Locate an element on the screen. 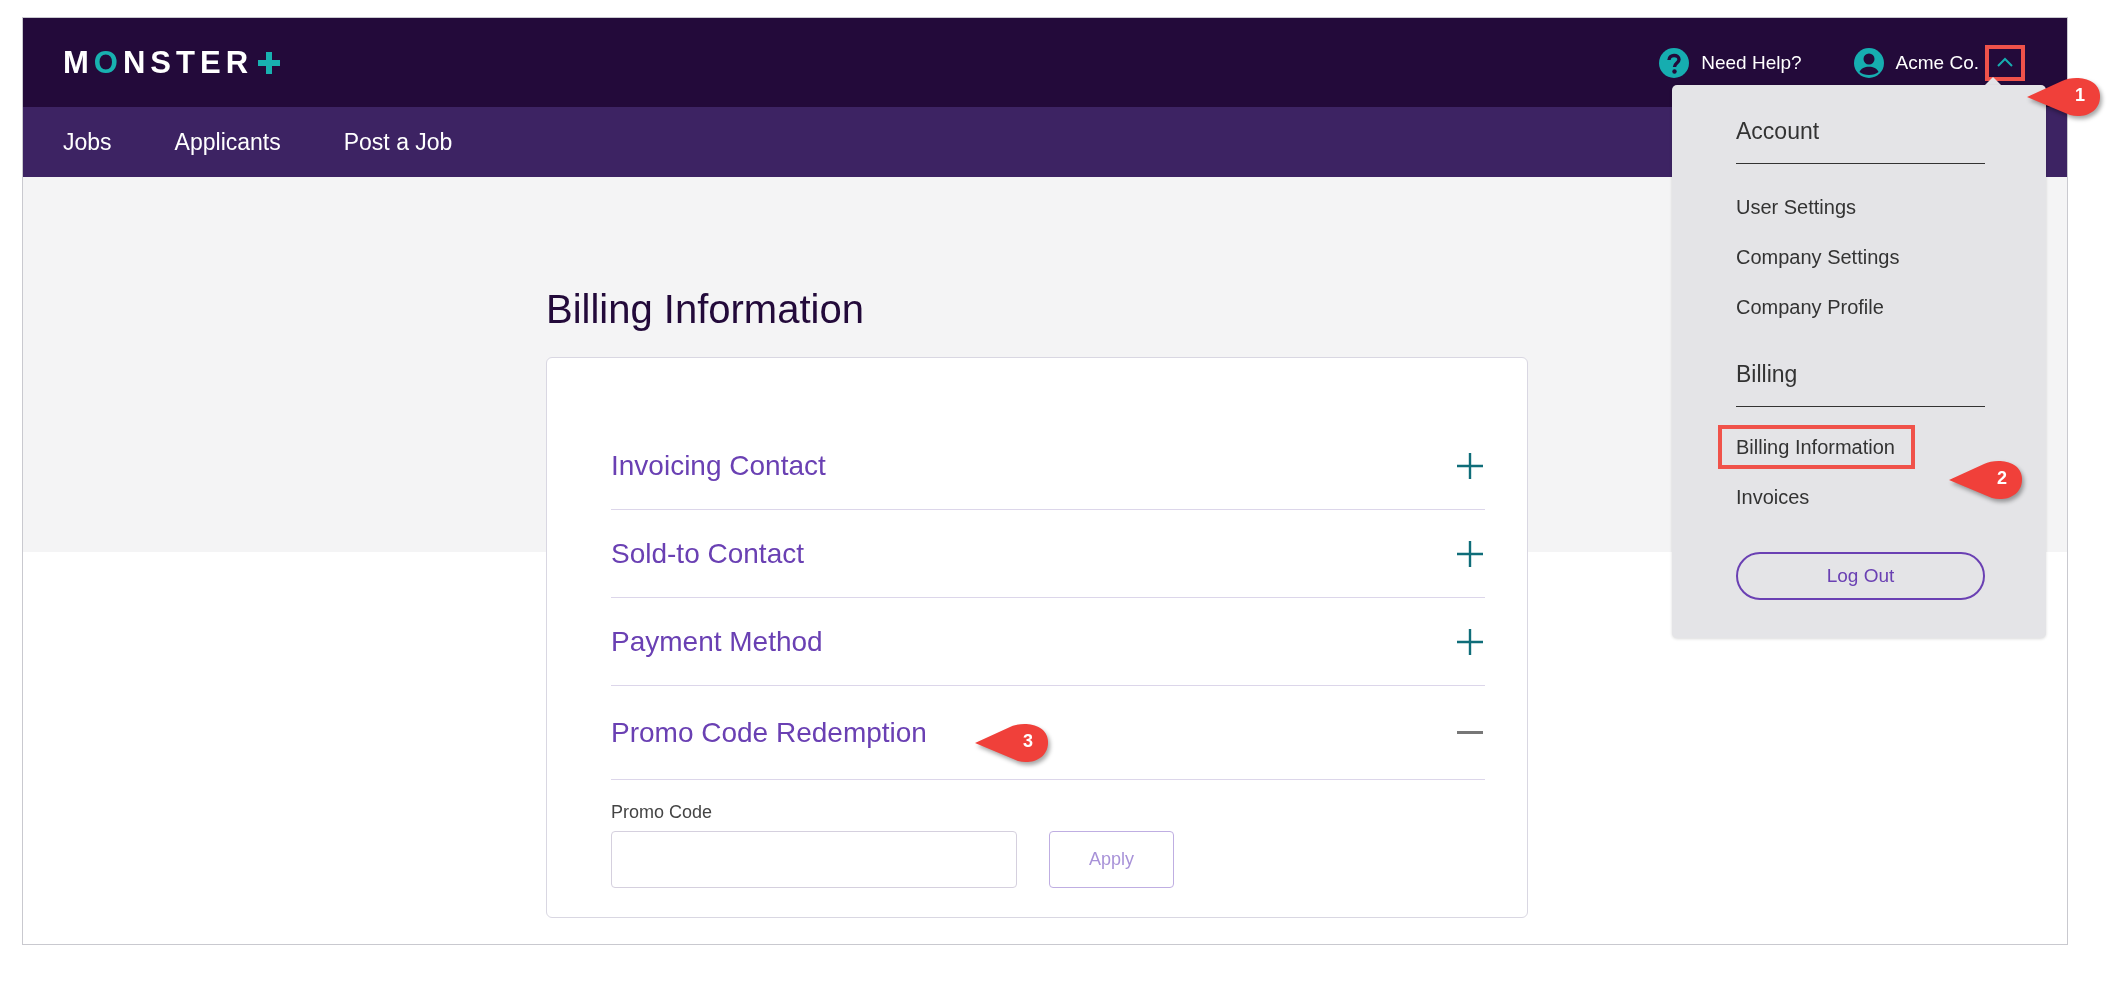 The image size is (2120, 1007). menu-item: User Settings is located at coordinates (1796, 207).